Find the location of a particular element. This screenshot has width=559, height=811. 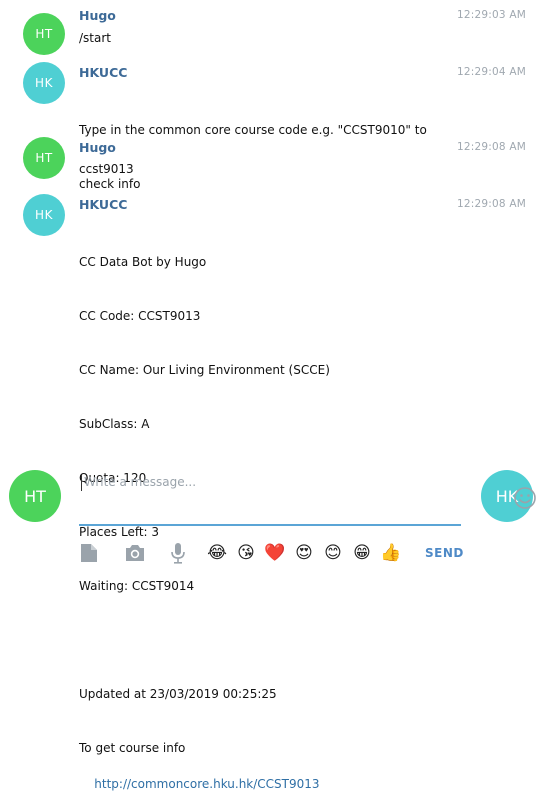

self-avatar: HT is located at coordinates (35, 496).